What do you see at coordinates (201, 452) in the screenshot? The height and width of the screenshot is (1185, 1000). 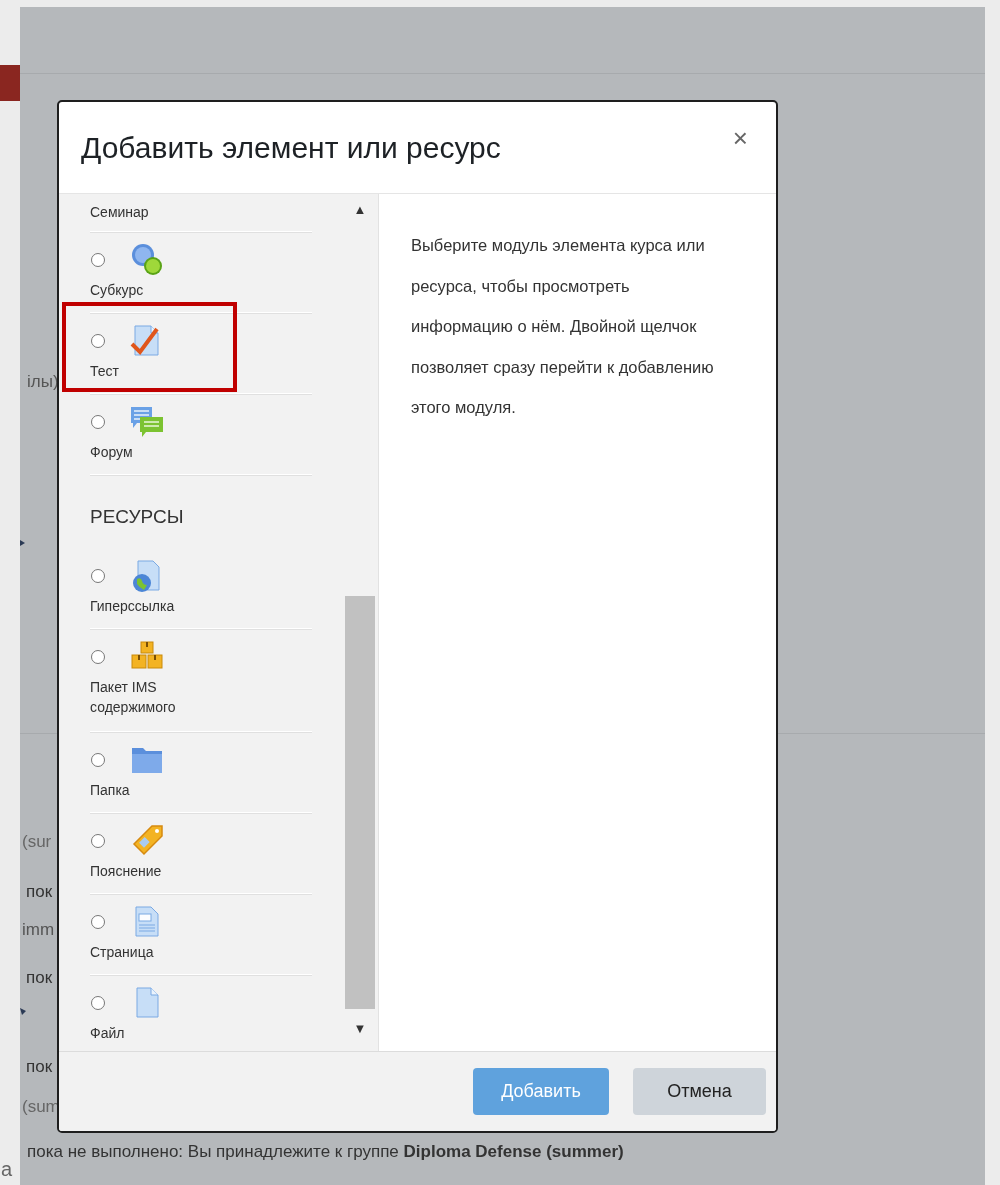 I see `module-label: Форум` at bounding box center [201, 452].